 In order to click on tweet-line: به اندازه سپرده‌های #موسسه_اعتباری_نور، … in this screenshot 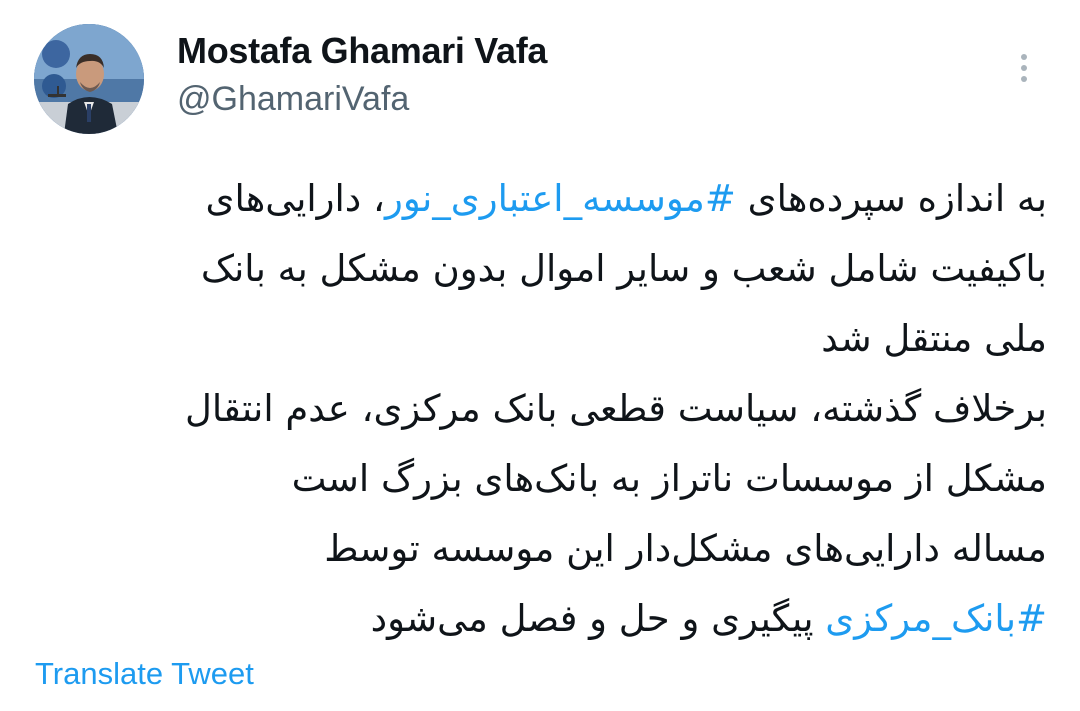, I will do `click(544, 199)`.